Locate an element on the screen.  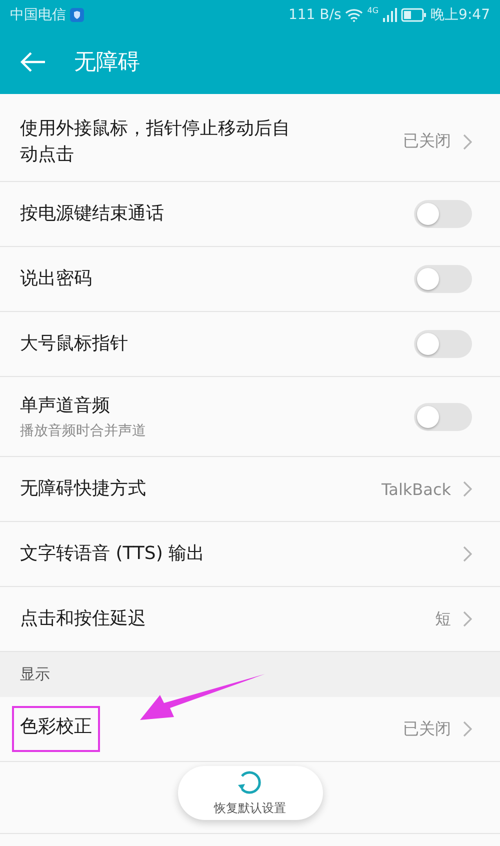
battery-icon is located at coordinates (413, 15).